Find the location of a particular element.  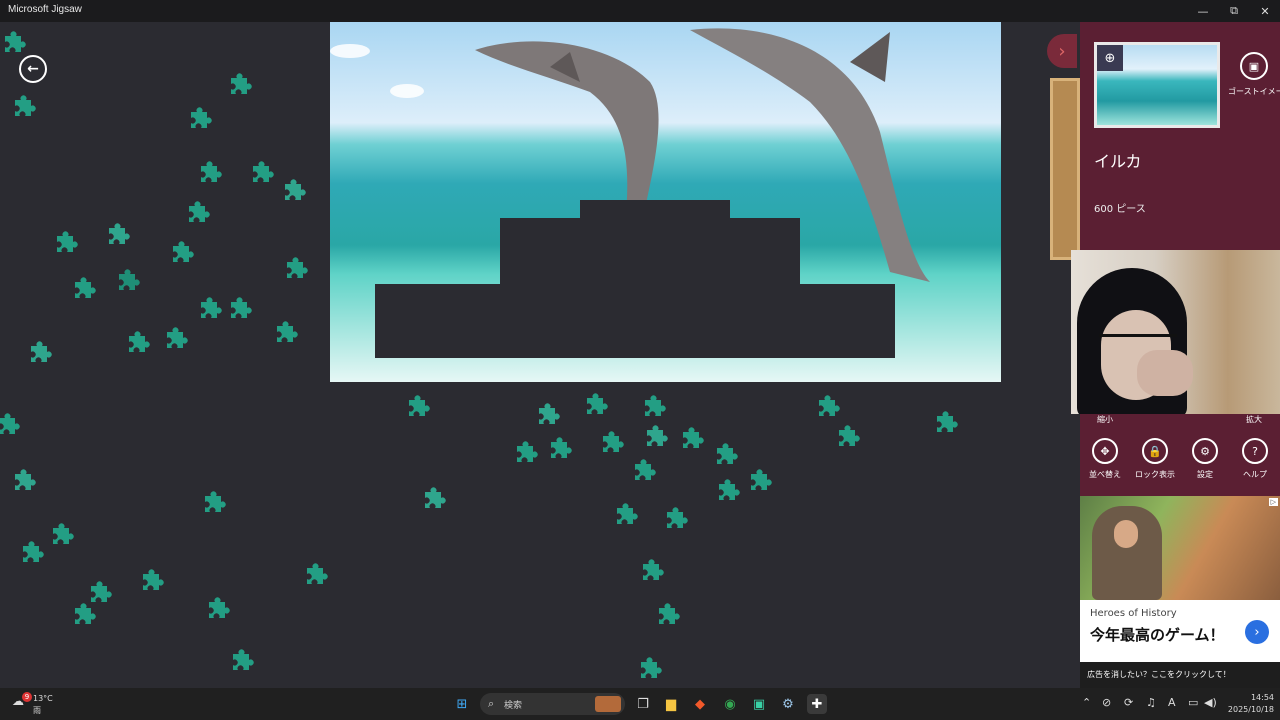

ad-go-button: › is located at coordinates (1257, 632).